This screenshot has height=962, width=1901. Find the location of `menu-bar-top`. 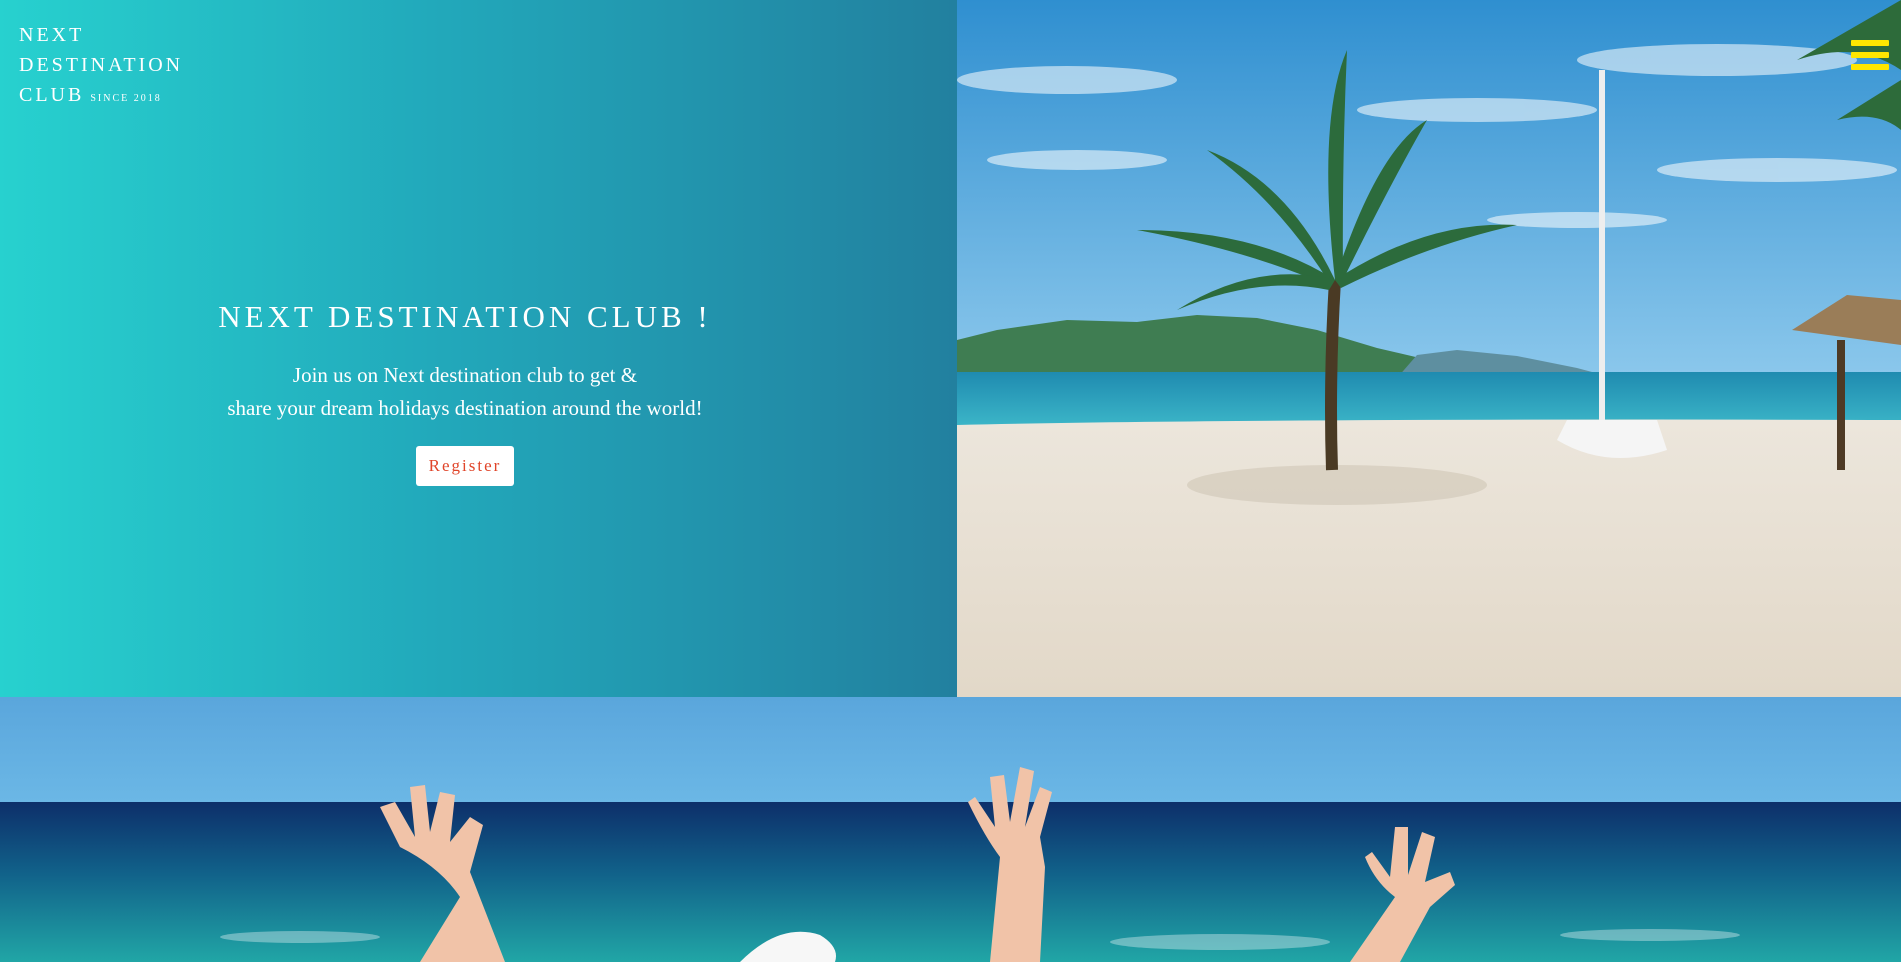

menu-bar-top is located at coordinates (1870, 43).